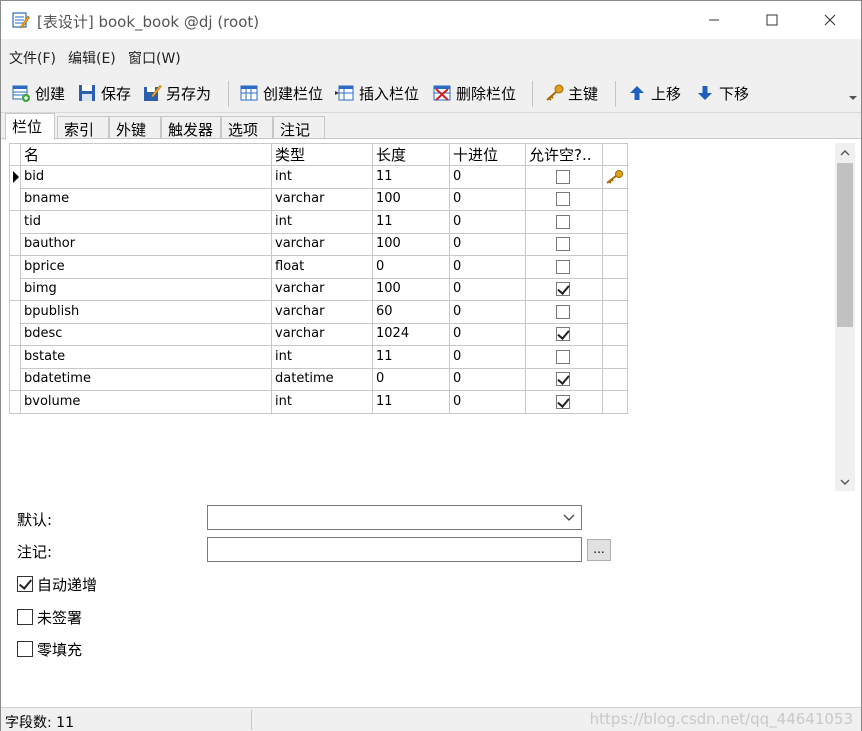 The image size is (862, 731). What do you see at coordinates (146, 289) in the screenshot?
I see `cell-name: bimg` at bounding box center [146, 289].